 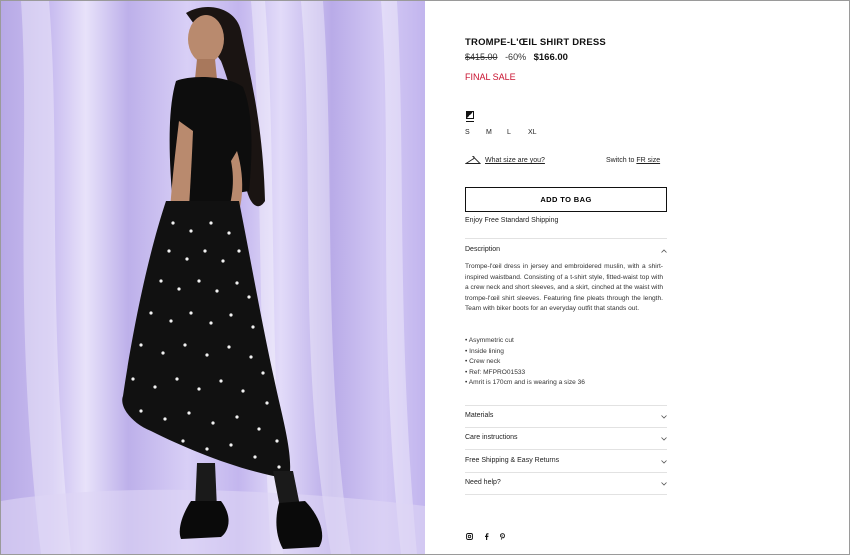 I want to click on size-system-switch: Switch to FR size, so click(x=633, y=160).